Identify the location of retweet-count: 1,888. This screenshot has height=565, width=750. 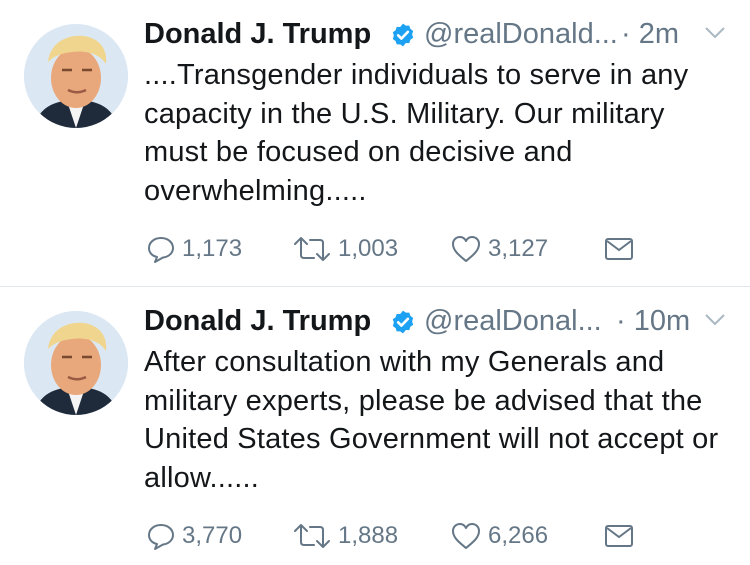
(368, 535).